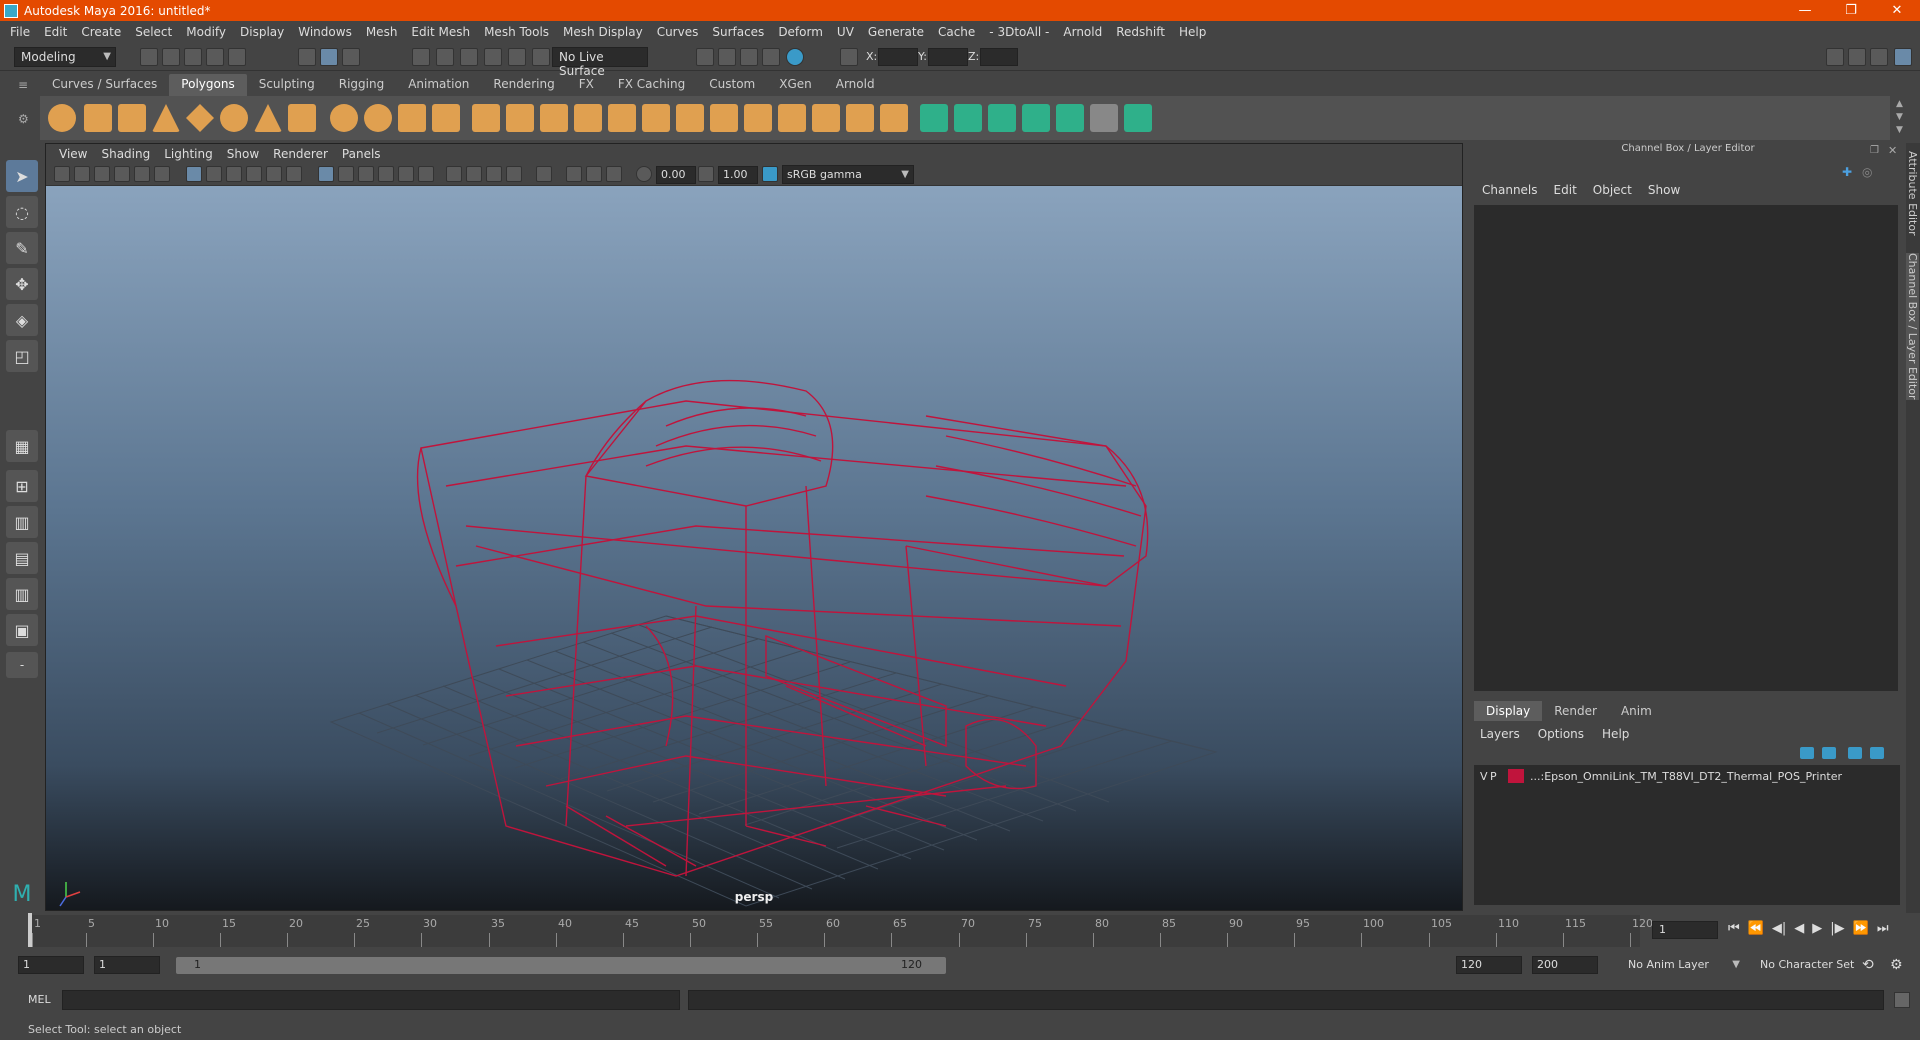  I want to click on film-gate-icon, so click(214, 174).